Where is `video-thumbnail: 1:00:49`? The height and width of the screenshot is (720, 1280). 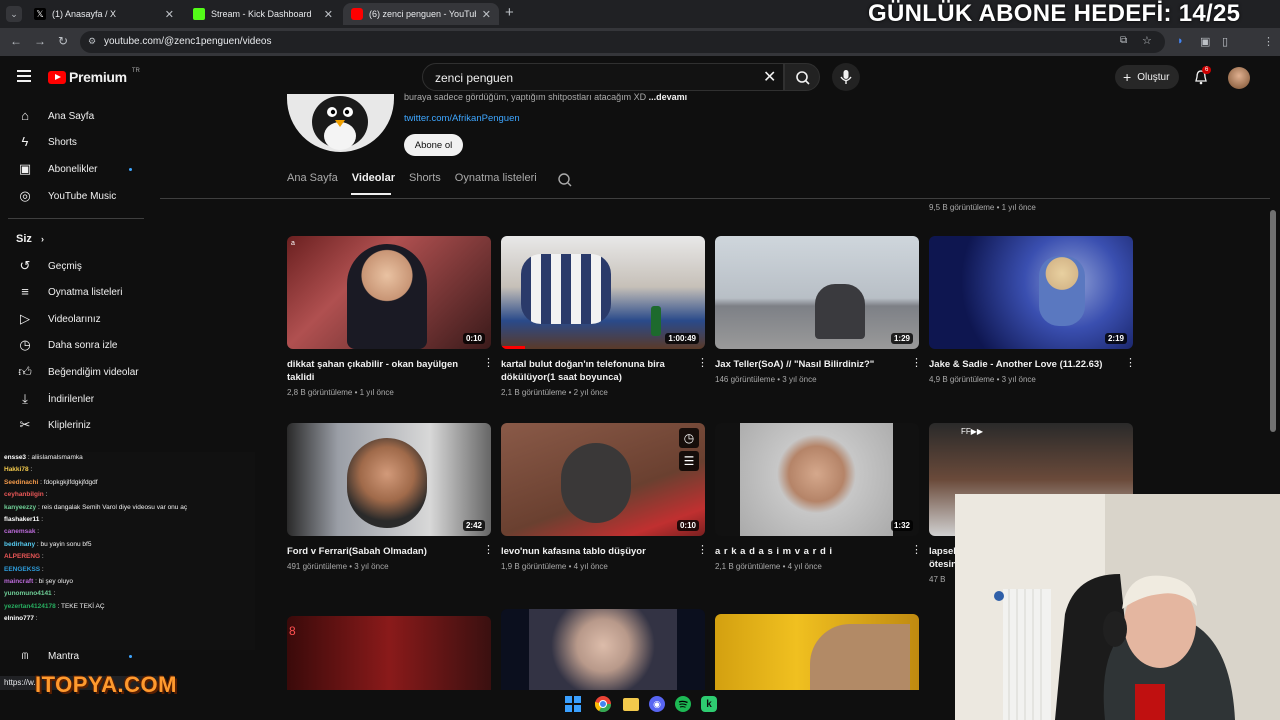
video-thumbnail: 1:00:49 is located at coordinates (603, 292).